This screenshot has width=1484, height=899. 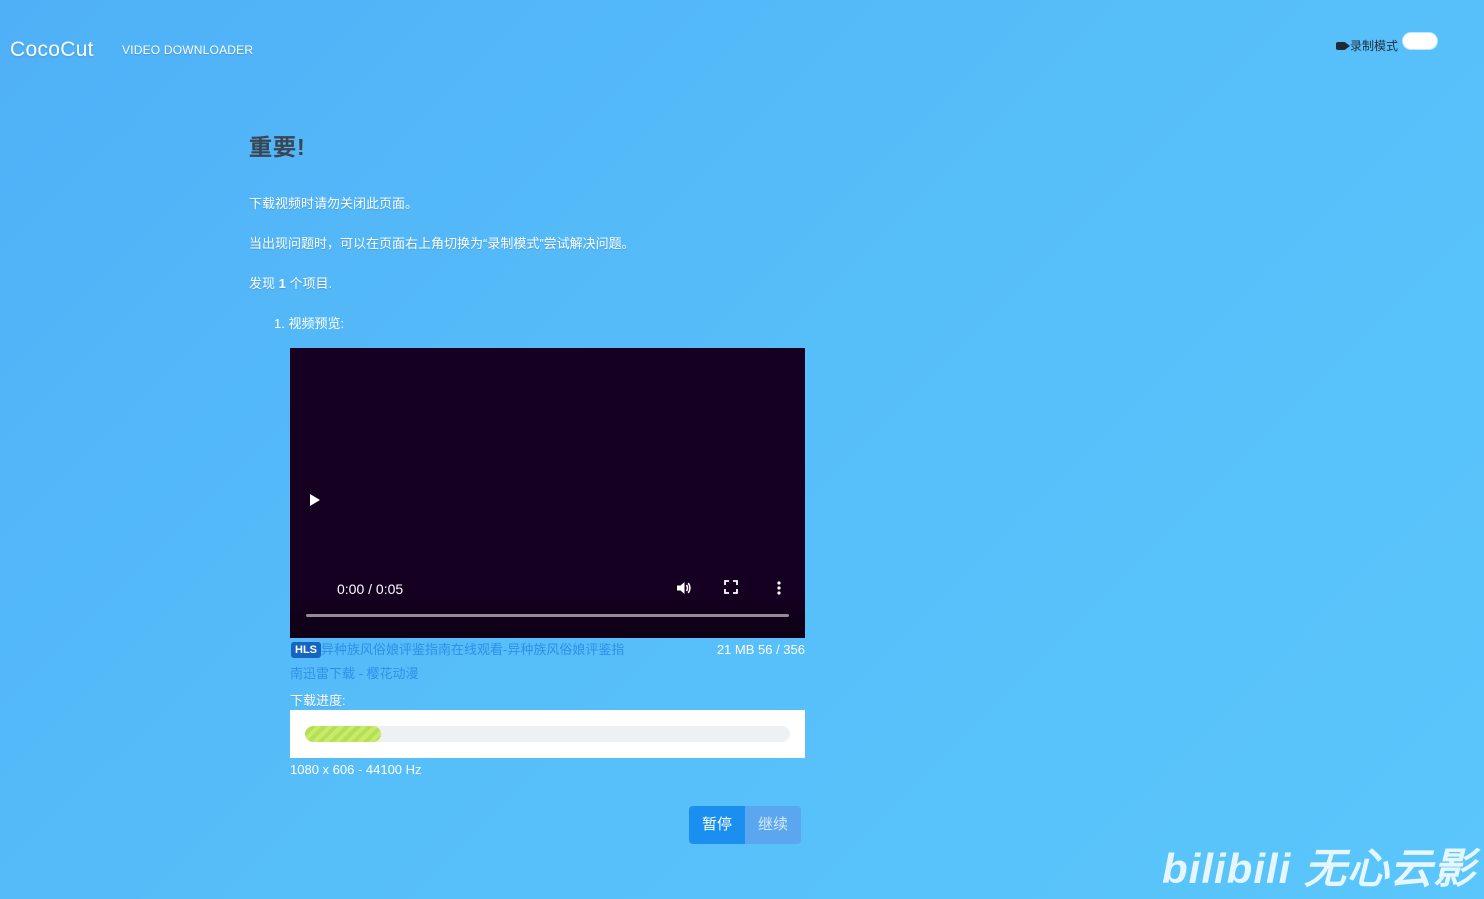 I want to click on video-time: 0:00 / 0:05, so click(x=370, y=589).